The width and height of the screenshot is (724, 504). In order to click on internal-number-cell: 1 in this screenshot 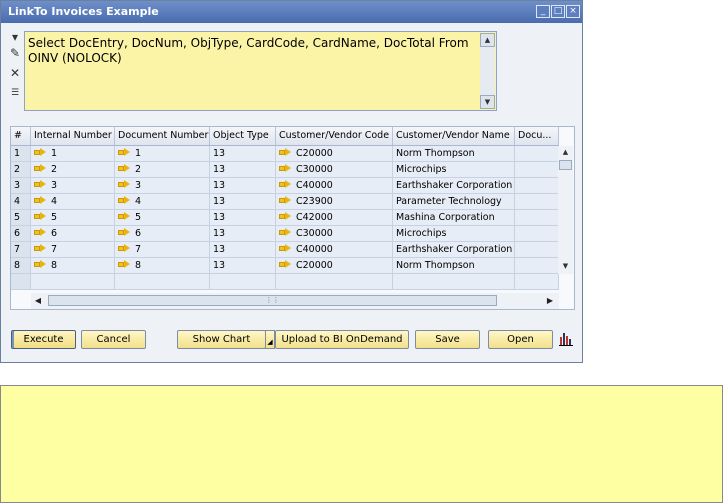, I will do `click(73, 154)`.